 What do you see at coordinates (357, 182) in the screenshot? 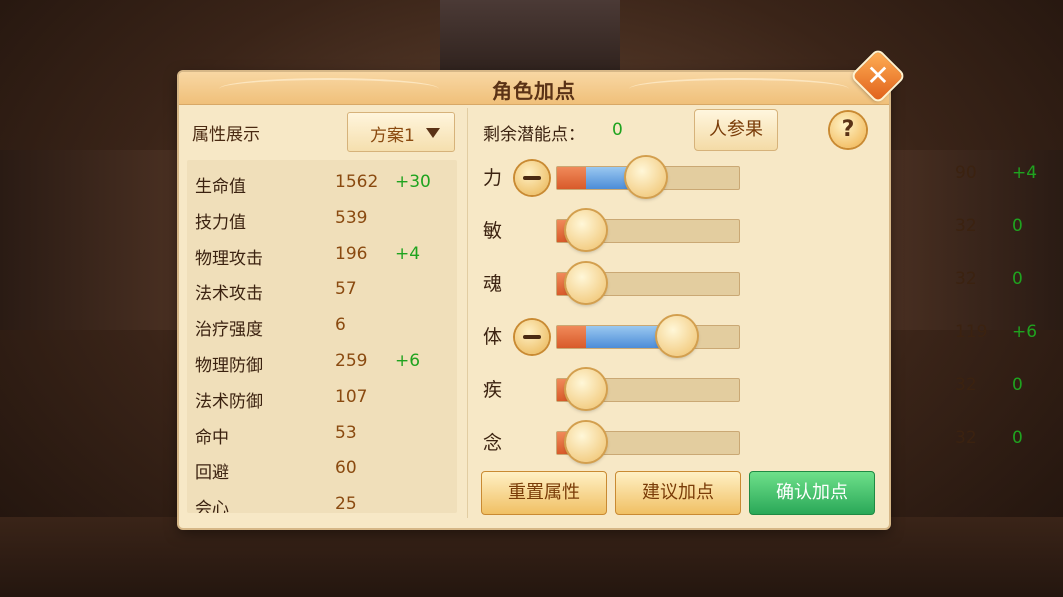
I see `attribute-value: 1562` at bounding box center [357, 182].